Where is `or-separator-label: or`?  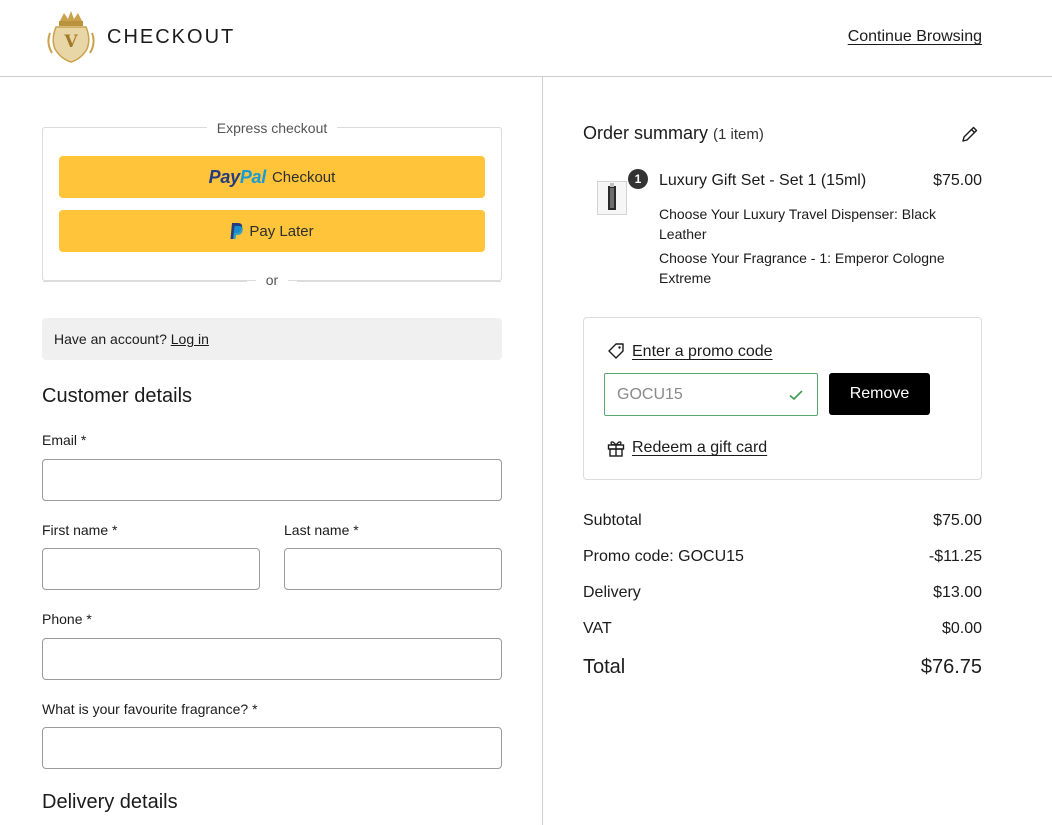 or-separator-label: or is located at coordinates (272, 280).